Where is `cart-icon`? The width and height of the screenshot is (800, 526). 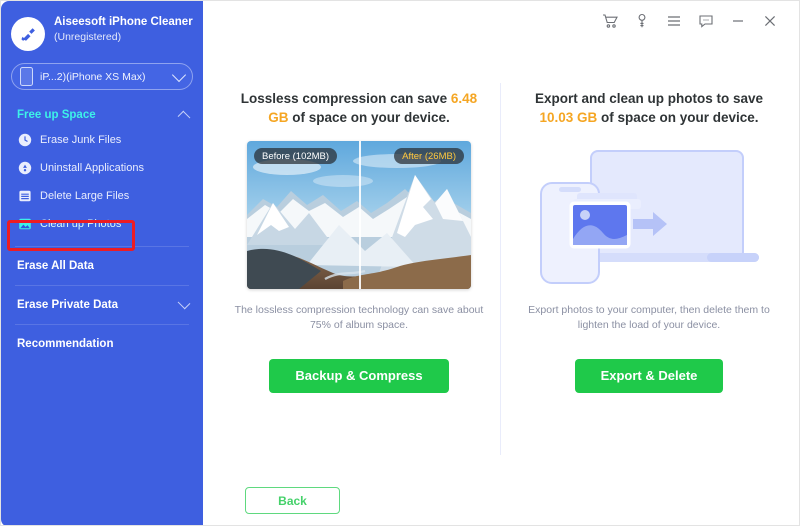 cart-icon is located at coordinates (610, 21).